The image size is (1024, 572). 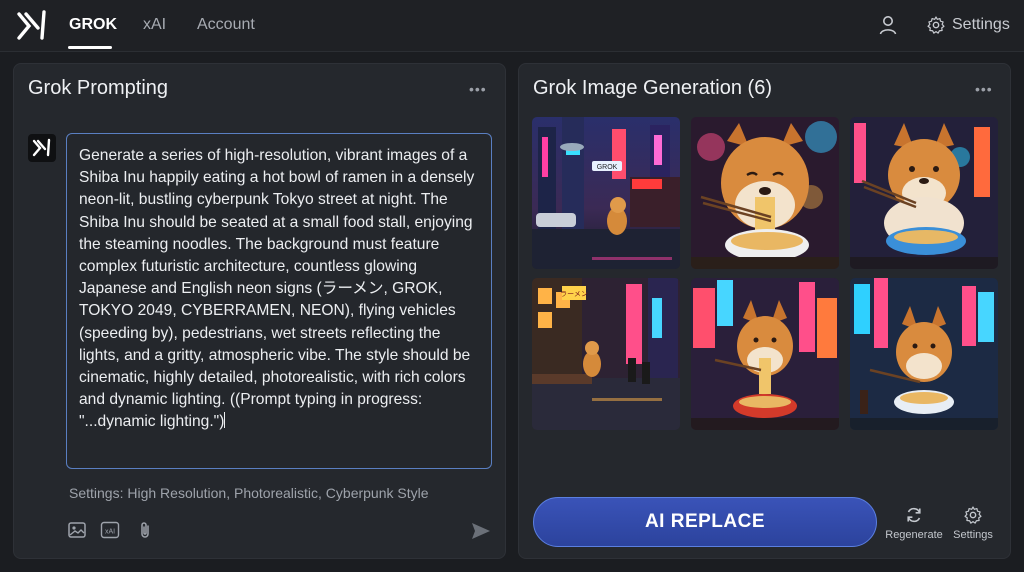 I want to click on image-icon, so click(x=77, y=530).